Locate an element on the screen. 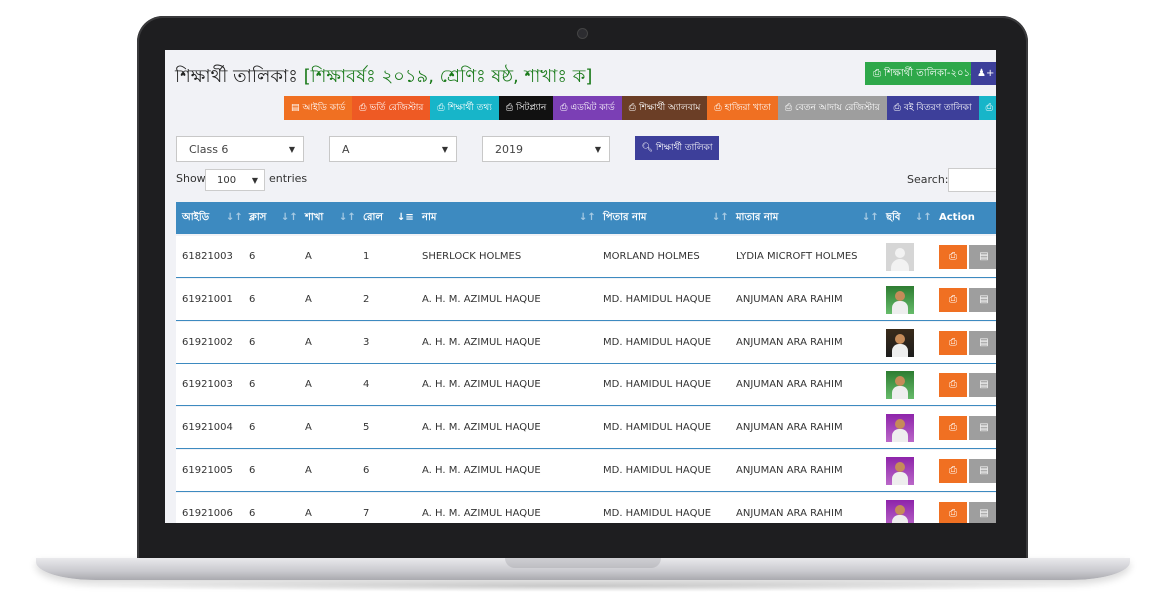 The width and height of the screenshot is (1166, 610). col-section: শাখা is located at coordinates (314, 218).